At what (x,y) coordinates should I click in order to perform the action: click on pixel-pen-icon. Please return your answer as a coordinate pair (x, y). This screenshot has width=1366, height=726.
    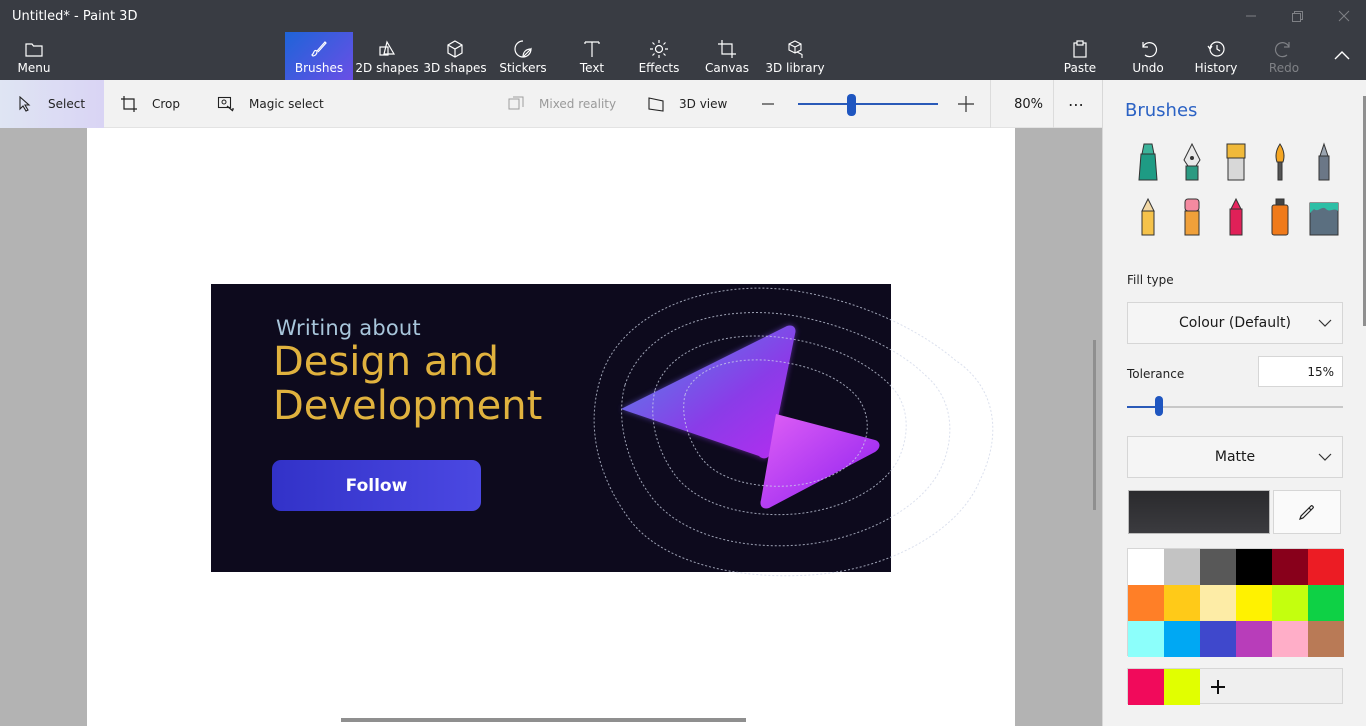
    Looking at the image, I should click on (1324, 162).